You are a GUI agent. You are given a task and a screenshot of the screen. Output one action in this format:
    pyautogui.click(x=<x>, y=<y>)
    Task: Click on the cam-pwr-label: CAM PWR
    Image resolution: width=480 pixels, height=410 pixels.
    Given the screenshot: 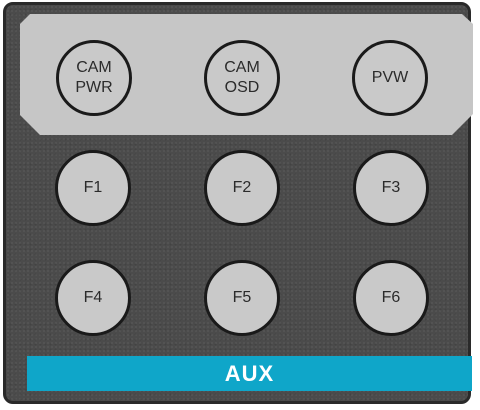 What is the action you would take?
    pyautogui.click(x=94, y=77)
    